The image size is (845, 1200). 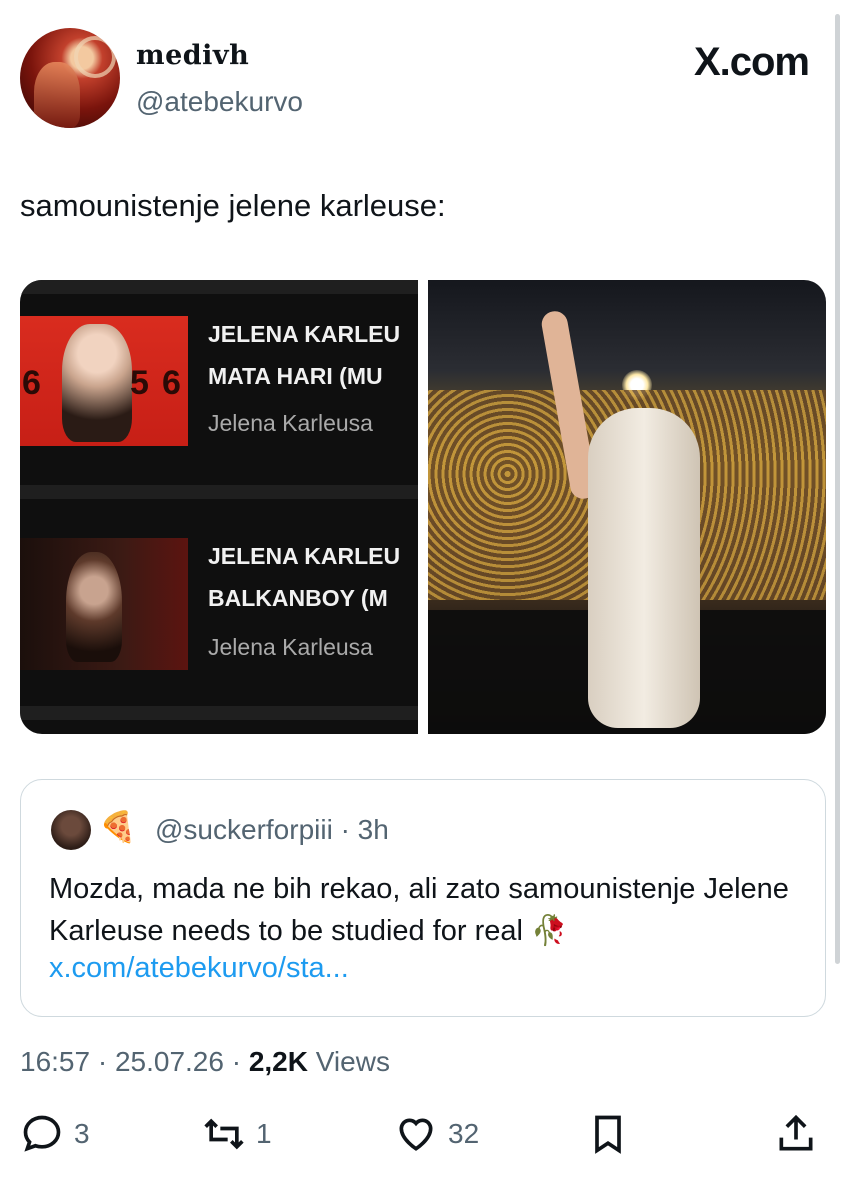 What do you see at coordinates (837, 489) in the screenshot?
I see `scrollbar` at bounding box center [837, 489].